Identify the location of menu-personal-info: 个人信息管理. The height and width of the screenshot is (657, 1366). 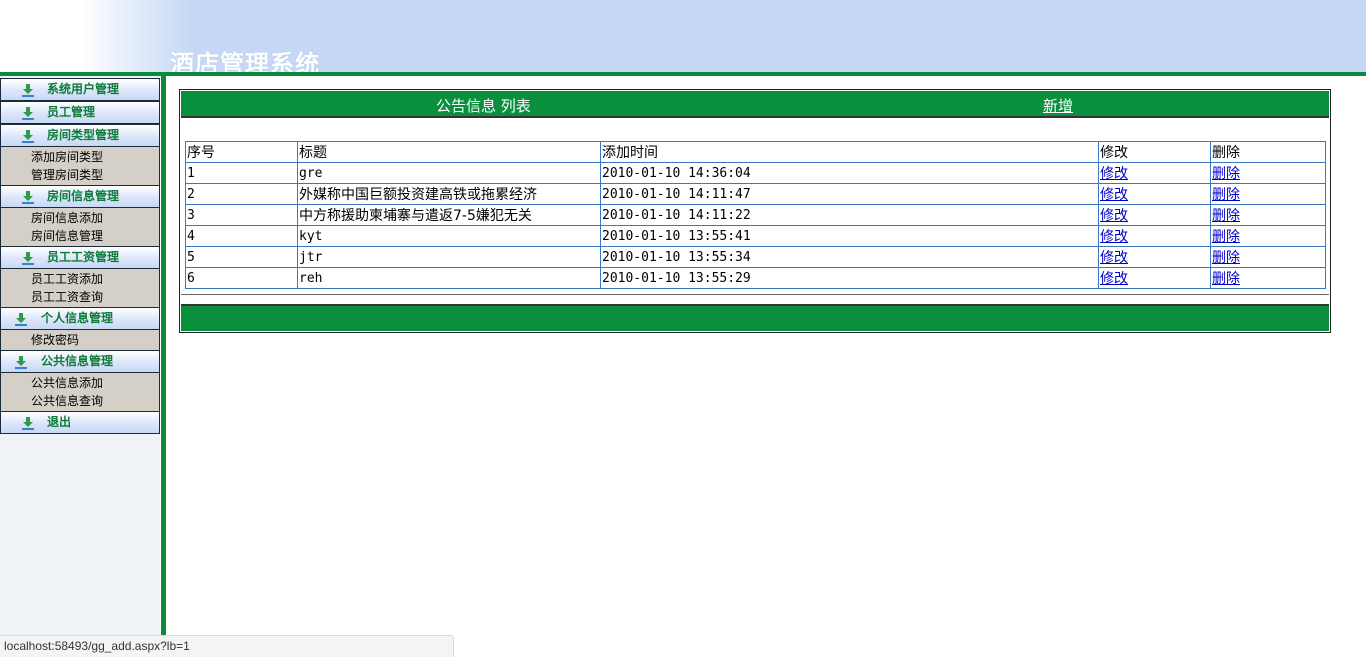
(80, 318).